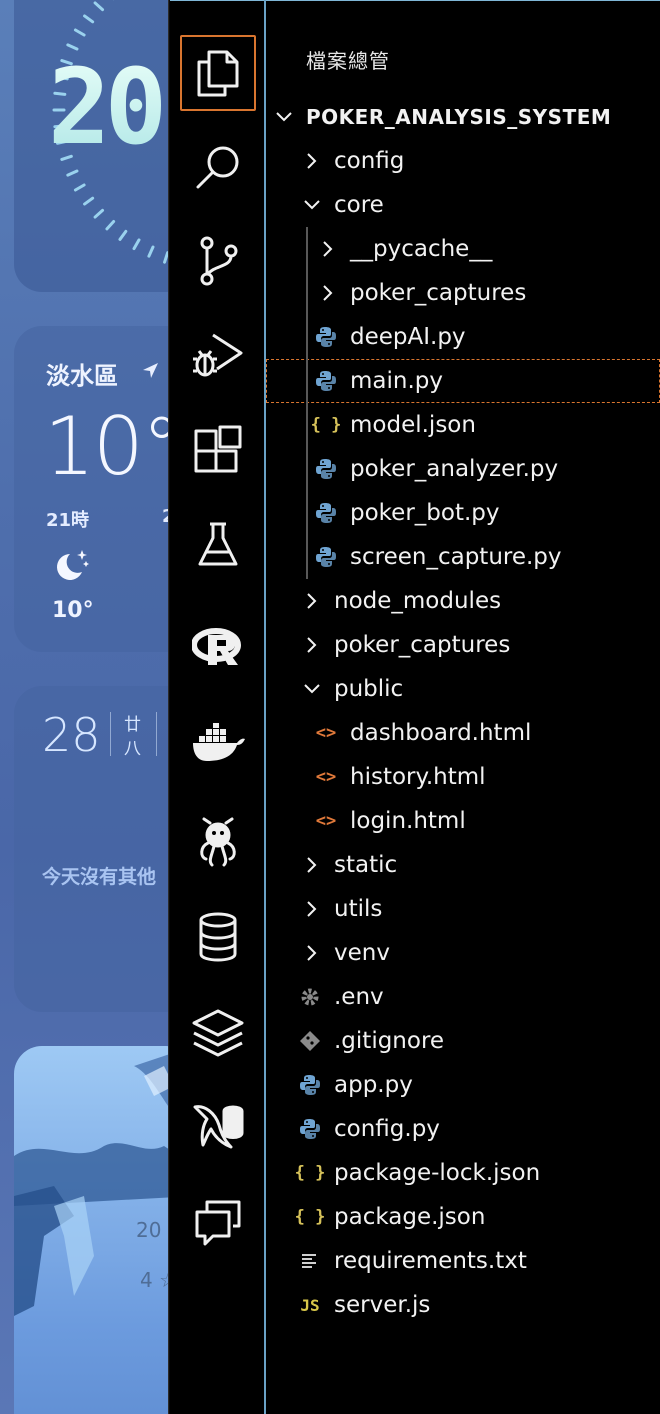  I want to click on tree-root-folder: POKER_ANALYSIS_SYSTEM, so click(463, 117).